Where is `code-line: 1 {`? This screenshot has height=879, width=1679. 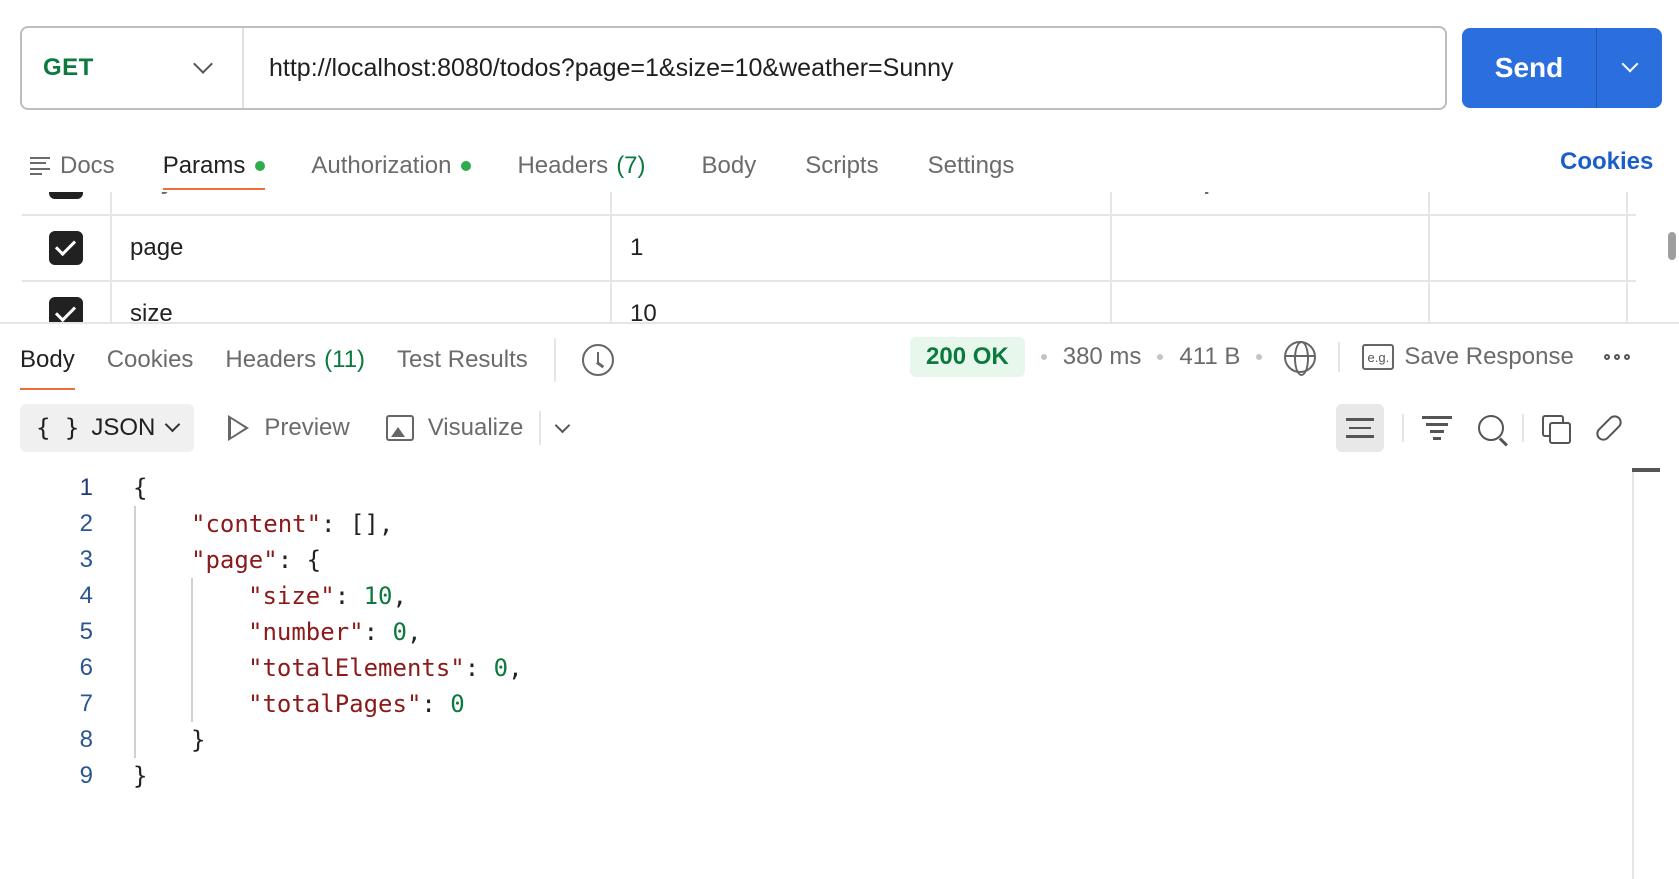 code-line: 1 { is located at coordinates (816, 488).